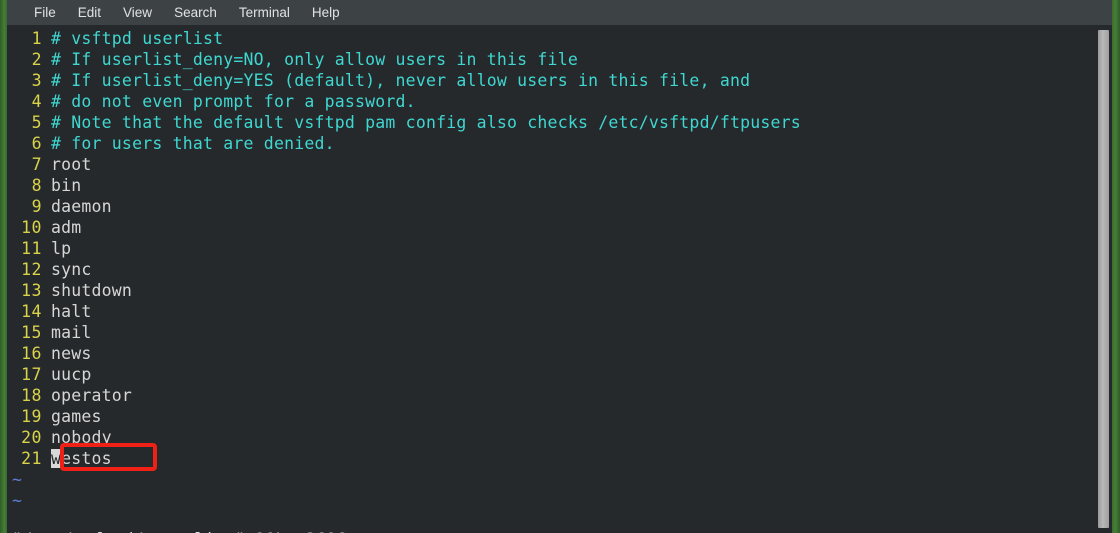 The height and width of the screenshot is (533, 1120). Describe the element at coordinates (71, 311) in the screenshot. I see `line-text: halt` at that location.